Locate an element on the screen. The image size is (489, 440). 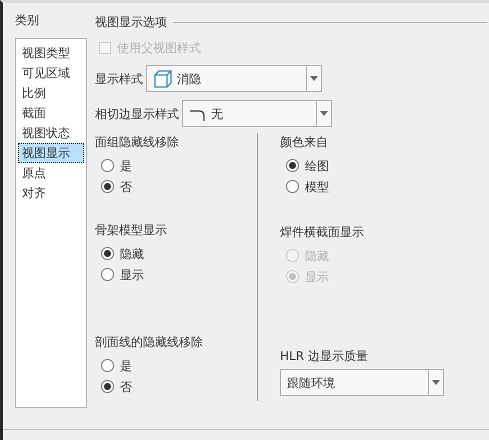
radio-label: 绘图 is located at coordinates (317, 166).